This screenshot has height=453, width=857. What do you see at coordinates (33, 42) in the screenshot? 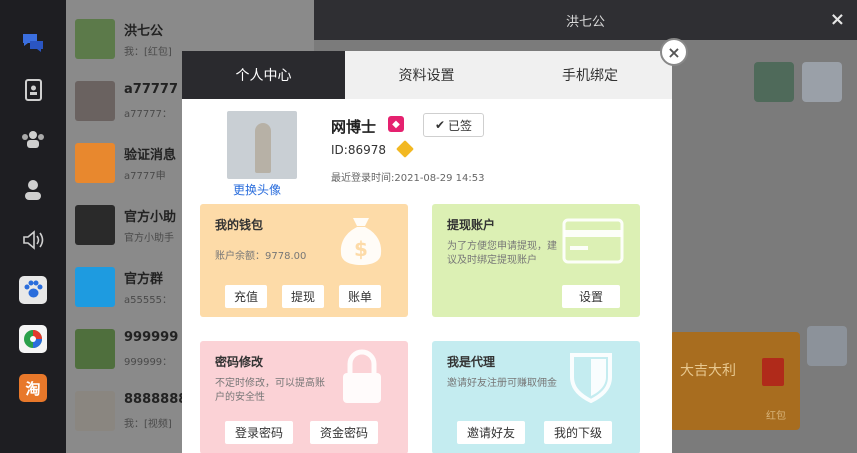
I see `chat-icon` at bounding box center [33, 42].